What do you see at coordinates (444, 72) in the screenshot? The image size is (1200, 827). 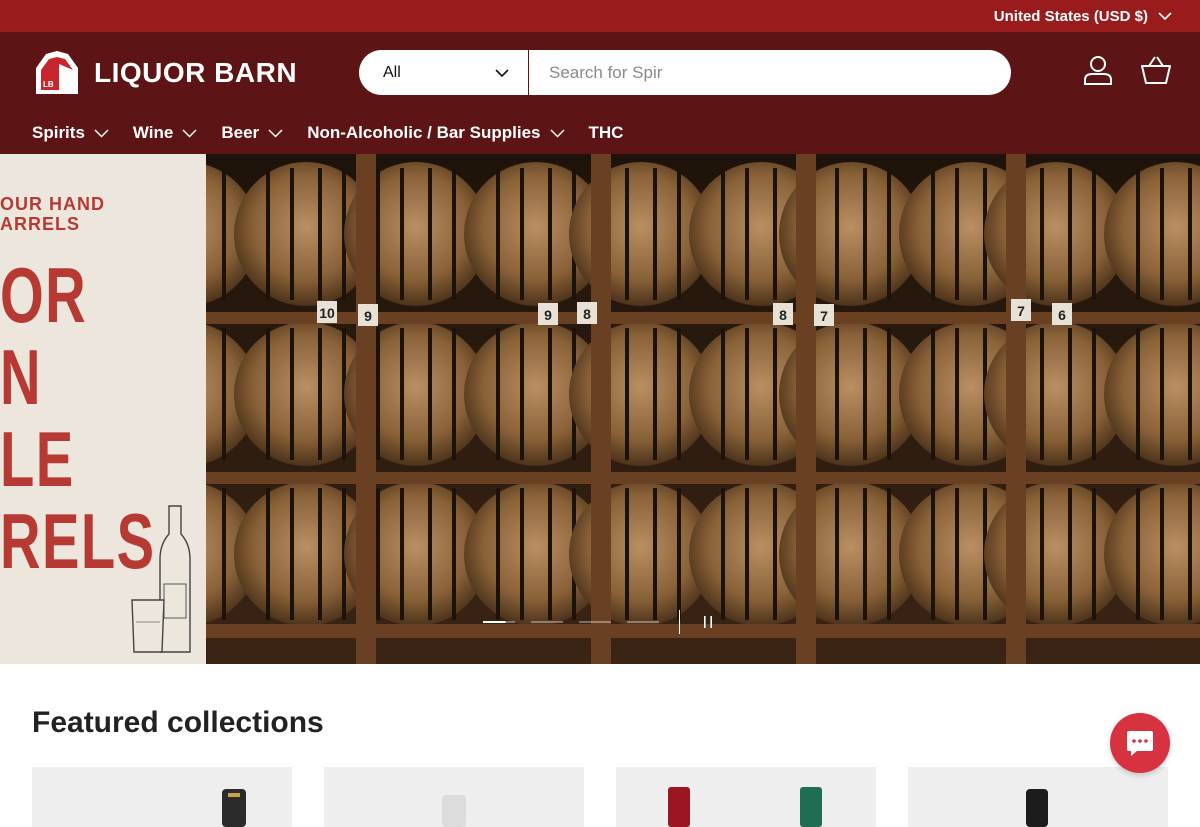 I see `search-category-select: All` at bounding box center [444, 72].